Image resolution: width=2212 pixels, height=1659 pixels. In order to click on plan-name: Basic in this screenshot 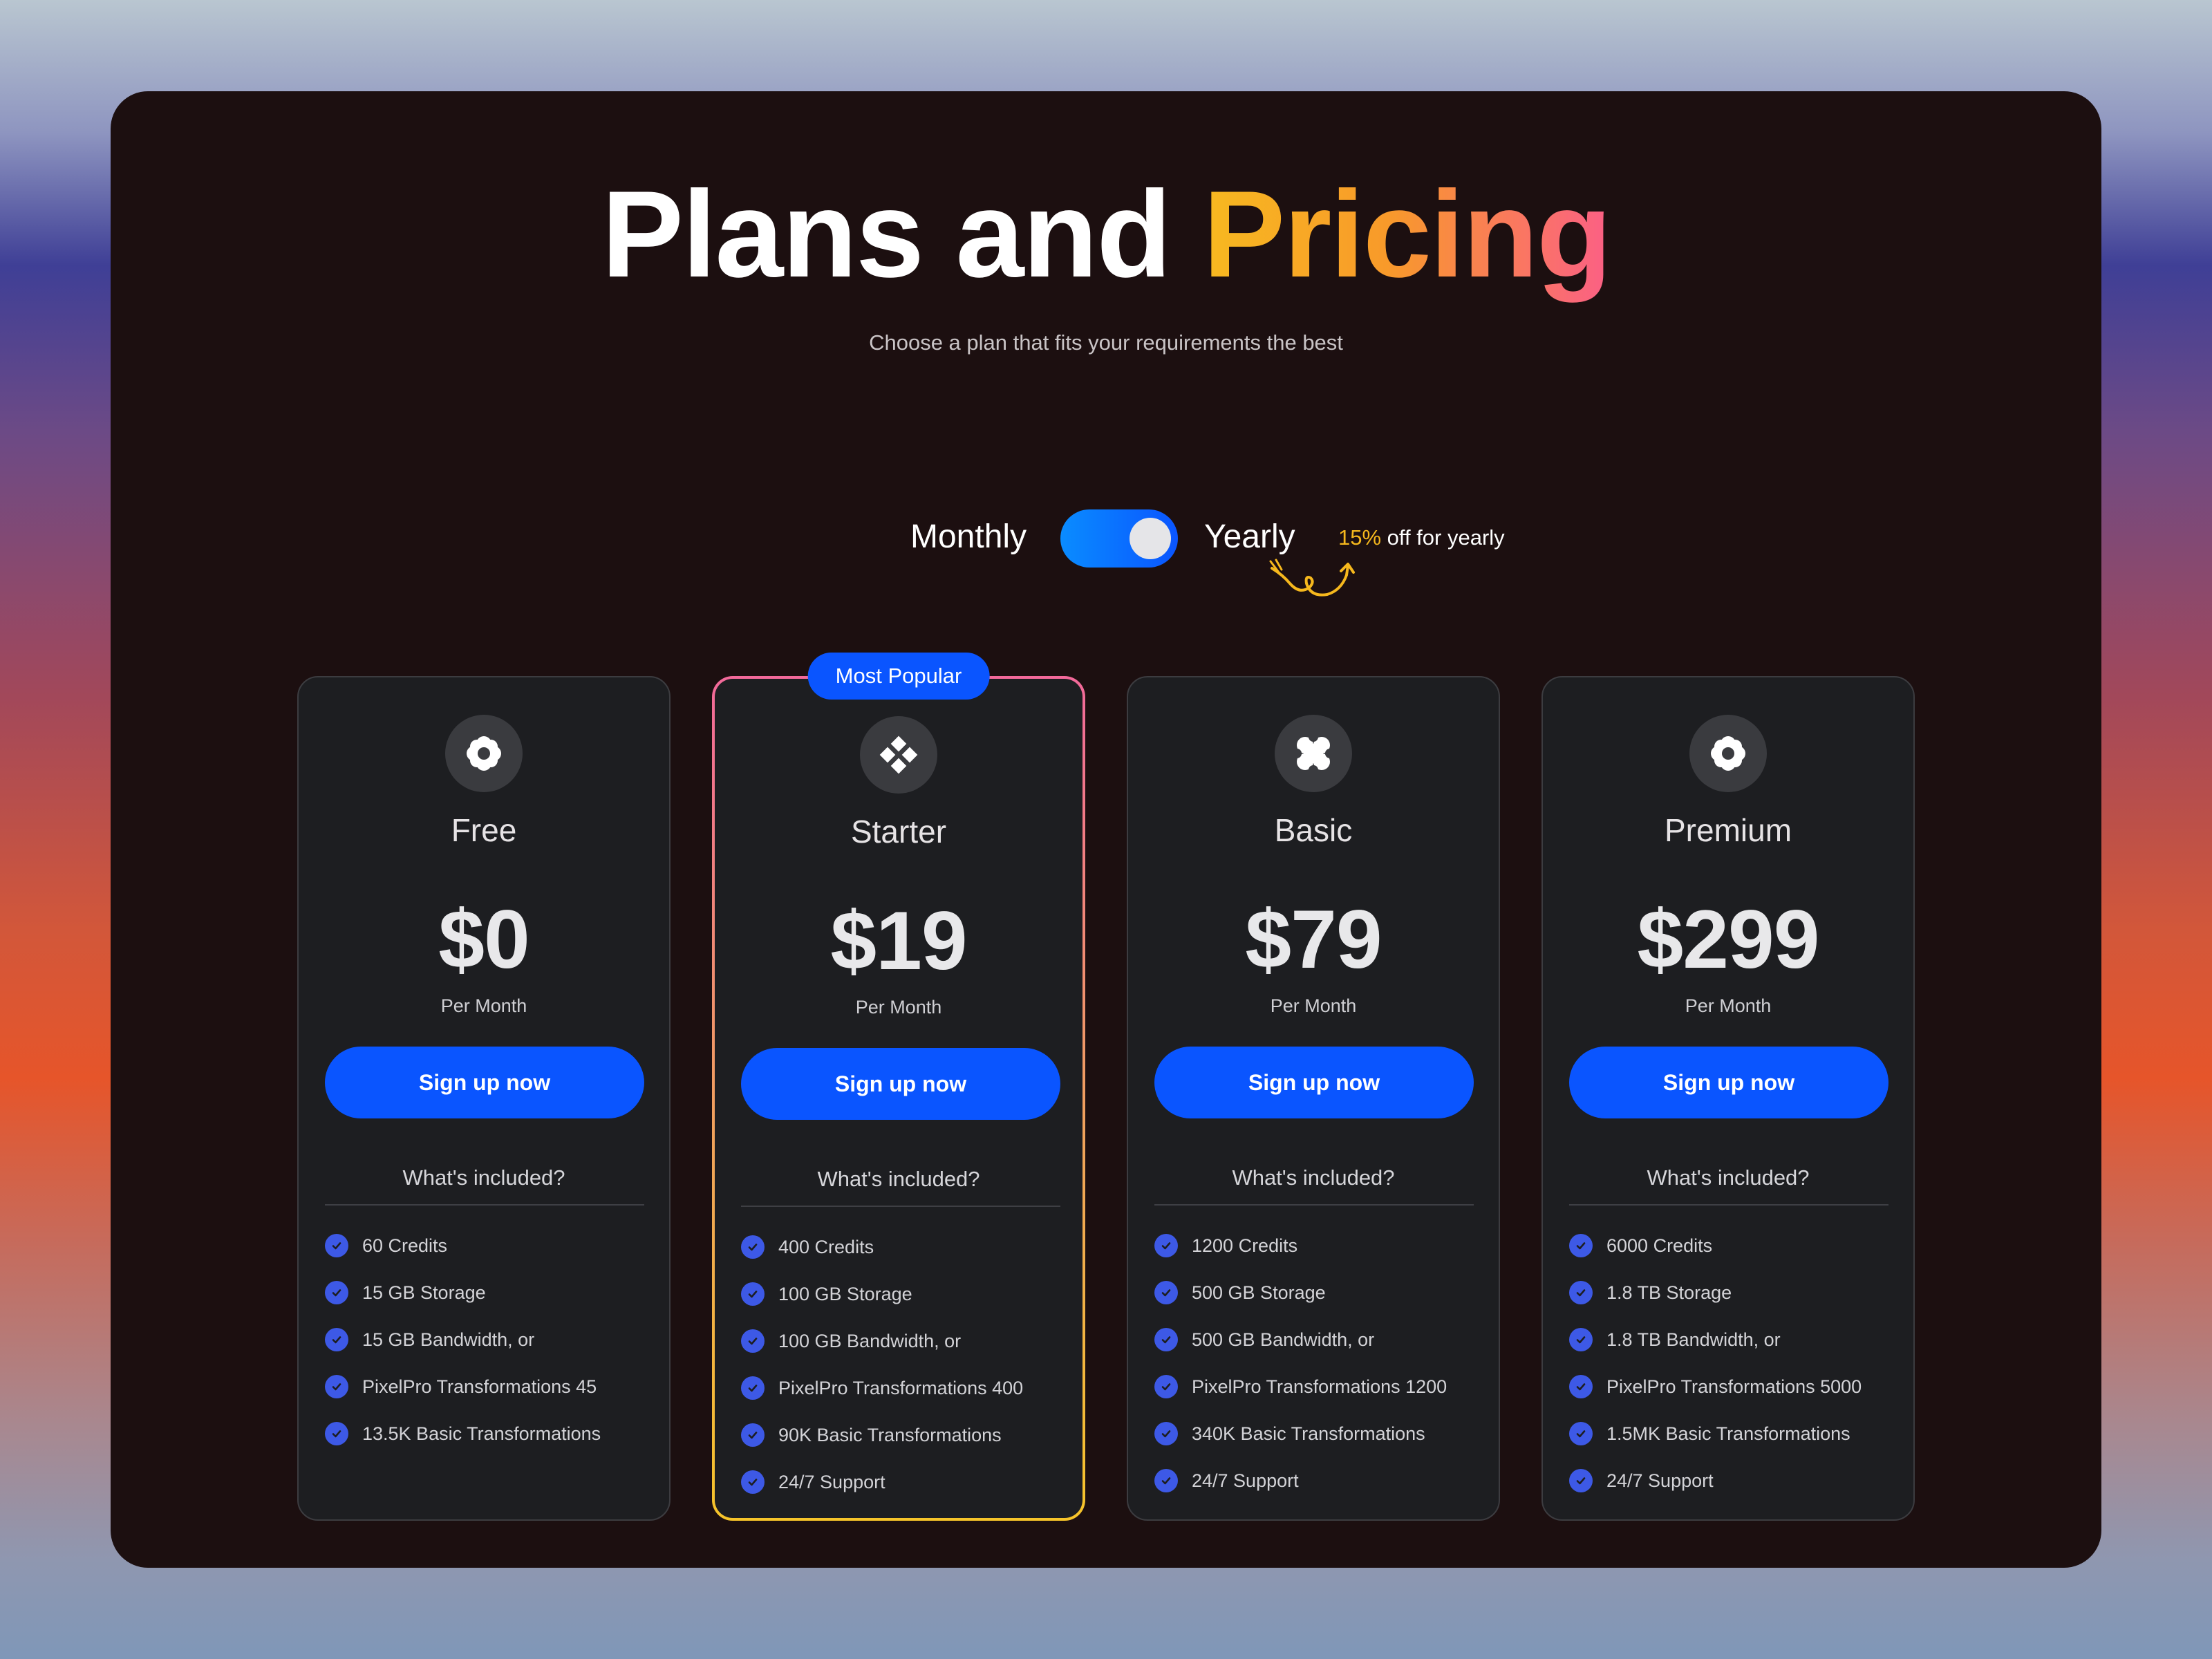, I will do `click(1313, 830)`.